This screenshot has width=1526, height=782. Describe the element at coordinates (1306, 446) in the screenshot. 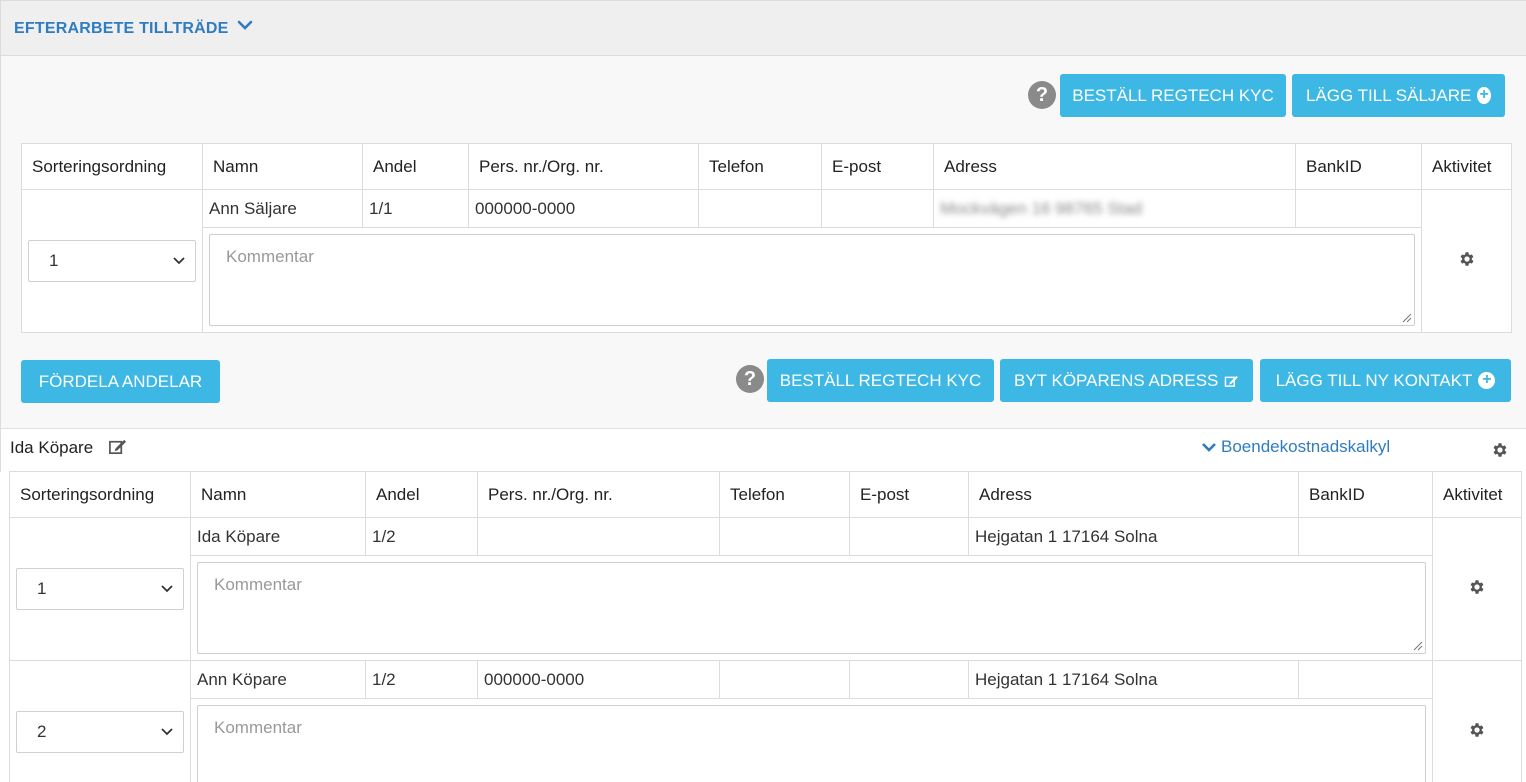

I see `housing-cost-calc-label: Boendekostnadskalkyl` at that location.